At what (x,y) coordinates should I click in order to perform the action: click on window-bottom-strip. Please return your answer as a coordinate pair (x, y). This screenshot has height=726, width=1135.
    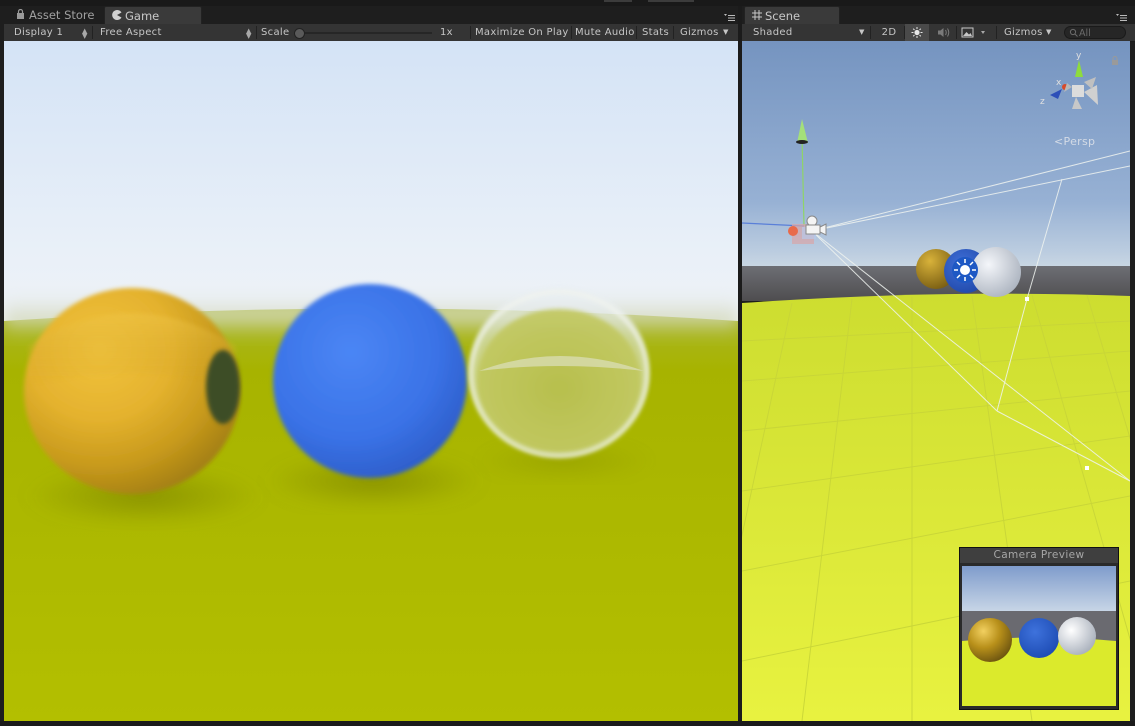
    Looking at the image, I should click on (567, 723).